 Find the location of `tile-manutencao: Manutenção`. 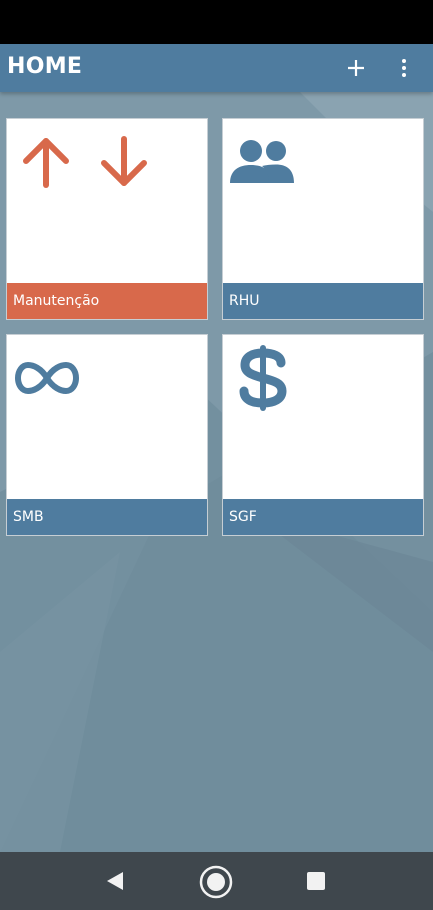

tile-manutencao: Manutenção is located at coordinates (107, 219).